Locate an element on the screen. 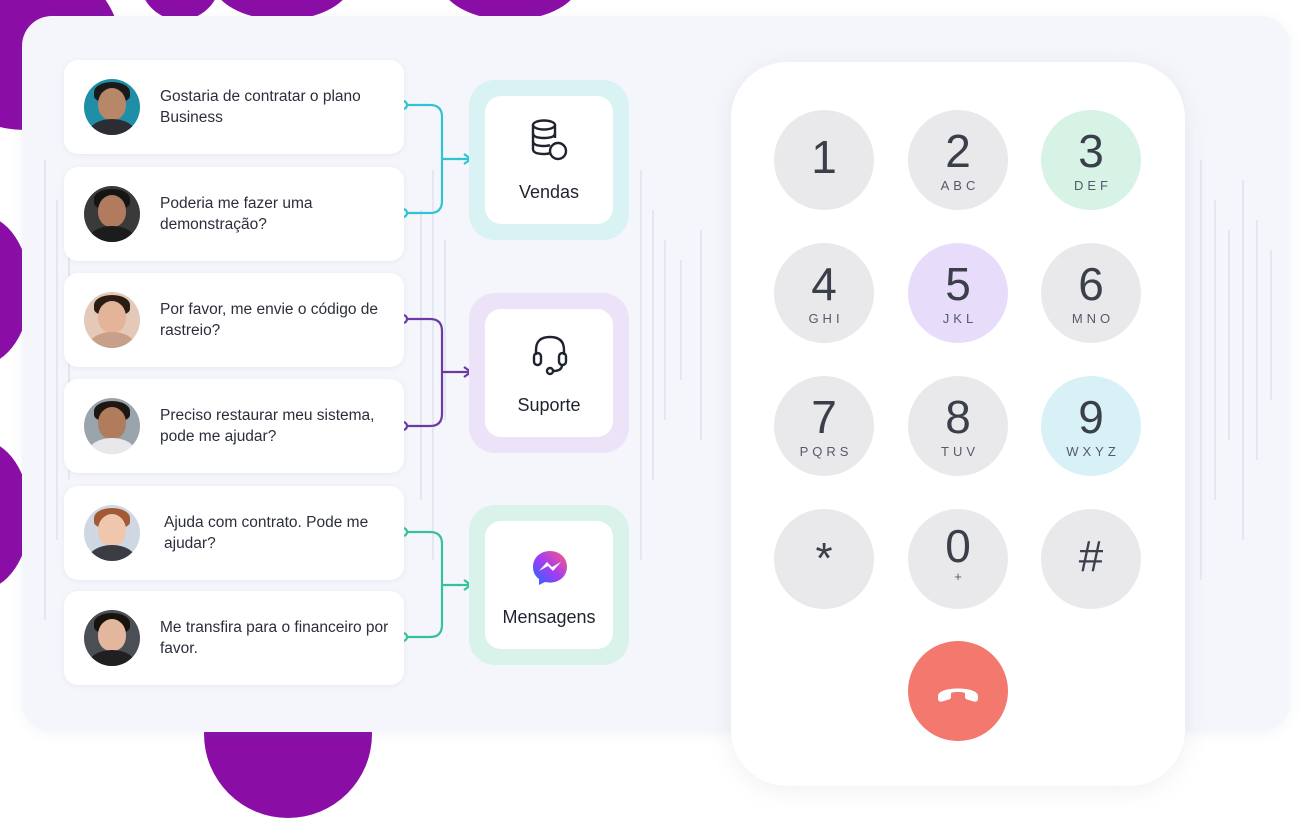  chat-message: Gostaria de contratar o plano Business is located at coordinates (260, 107).